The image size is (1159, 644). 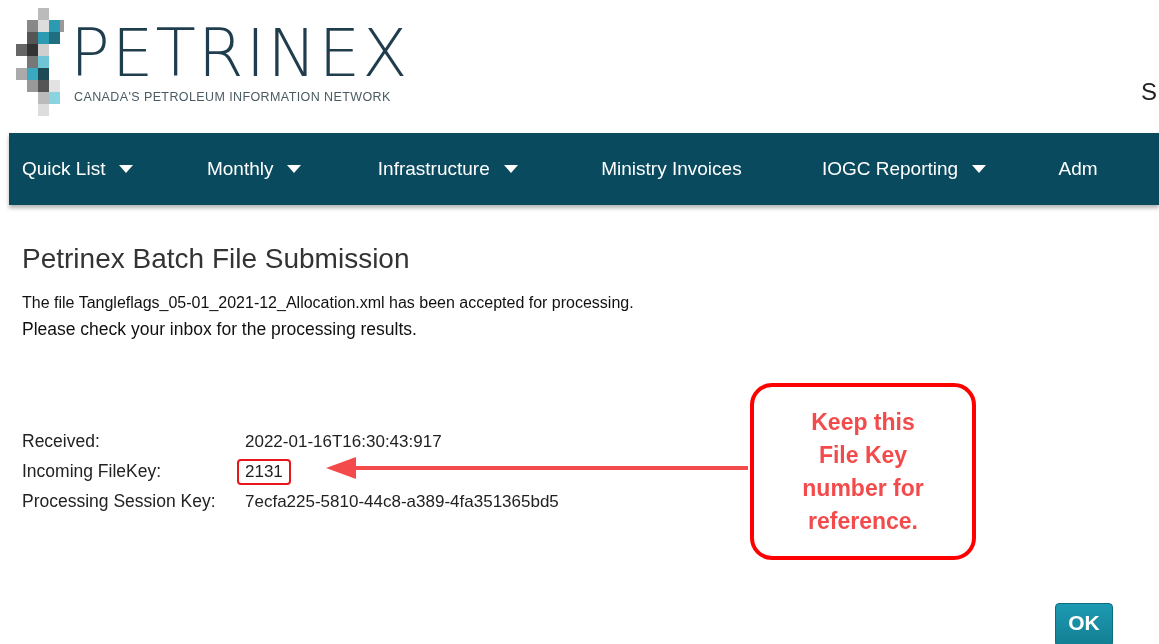 What do you see at coordinates (537, 468) in the screenshot?
I see `arrow-icon` at bounding box center [537, 468].